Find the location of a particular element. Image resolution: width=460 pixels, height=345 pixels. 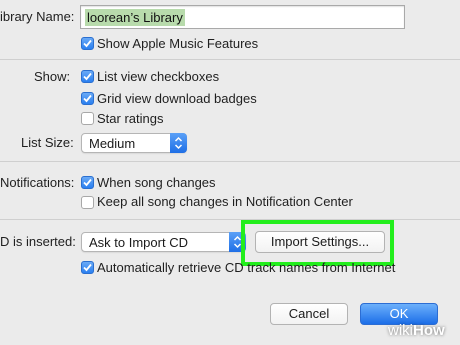

cd-action-value: Ask to Import CD is located at coordinates (138, 242).